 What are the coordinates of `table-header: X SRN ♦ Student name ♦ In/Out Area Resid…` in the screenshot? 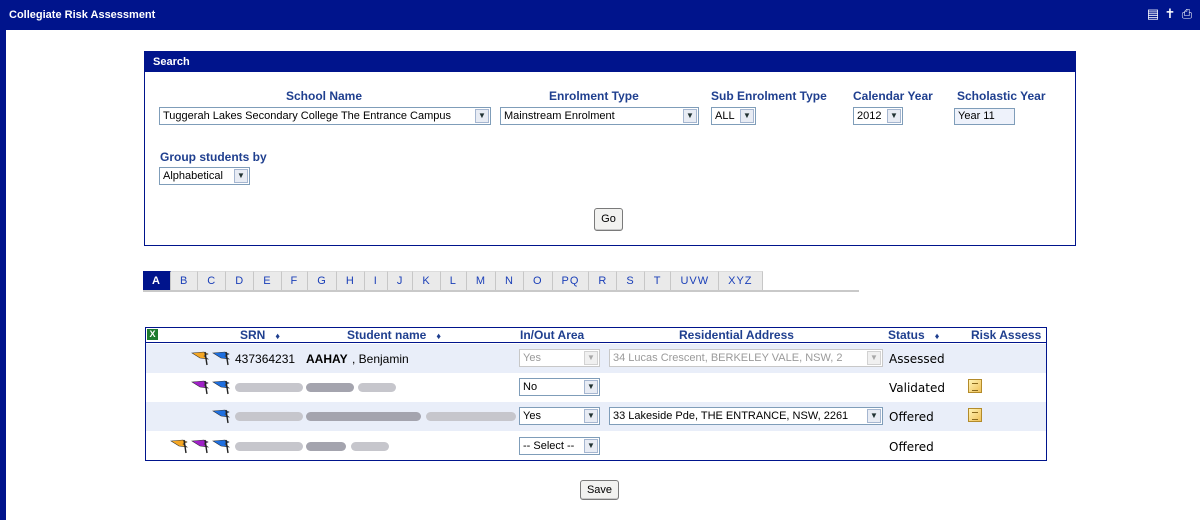 It's located at (596, 335).